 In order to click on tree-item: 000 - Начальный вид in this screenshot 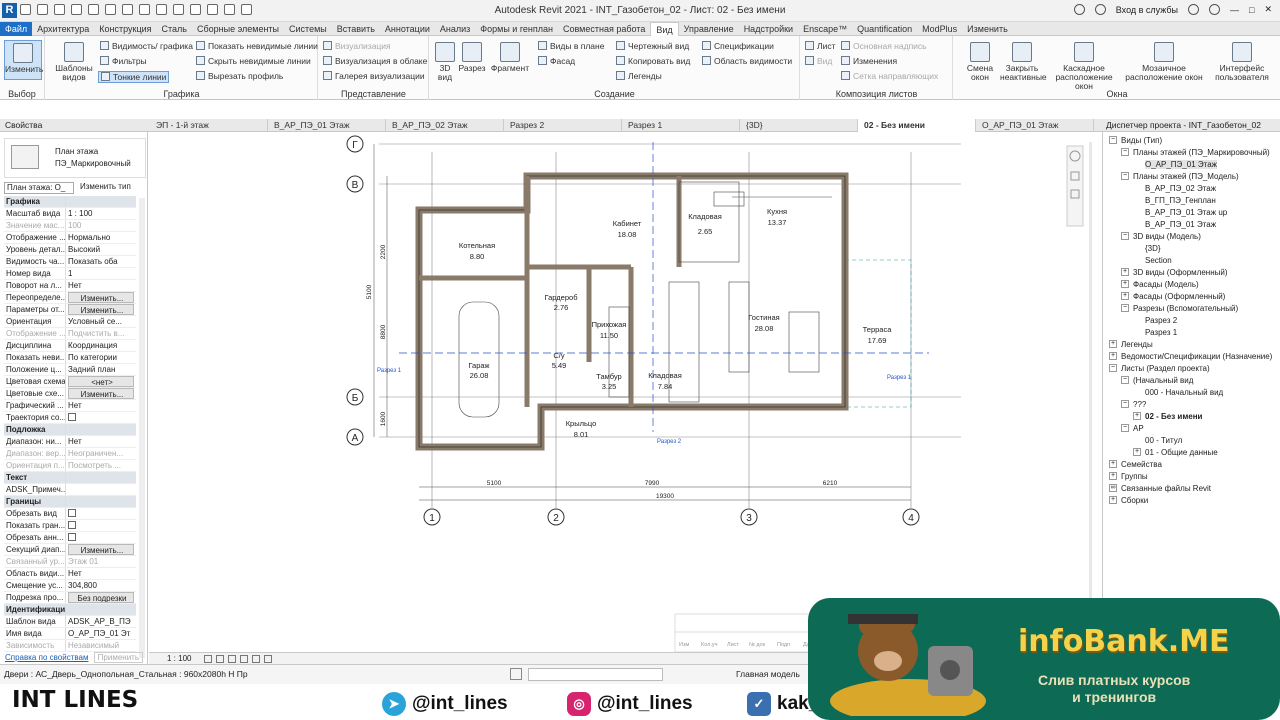, I will do `click(1184, 392)`.